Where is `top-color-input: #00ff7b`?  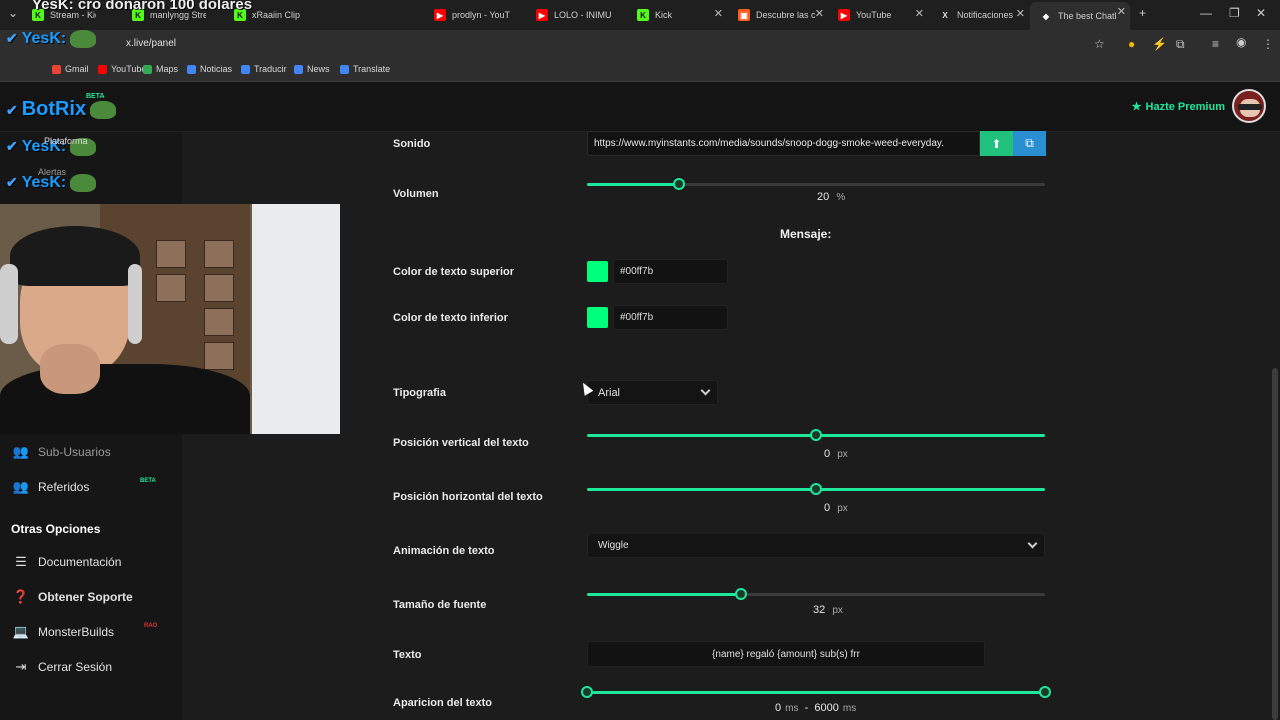 top-color-input: #00ff7b is located at coordinates (670, 271).